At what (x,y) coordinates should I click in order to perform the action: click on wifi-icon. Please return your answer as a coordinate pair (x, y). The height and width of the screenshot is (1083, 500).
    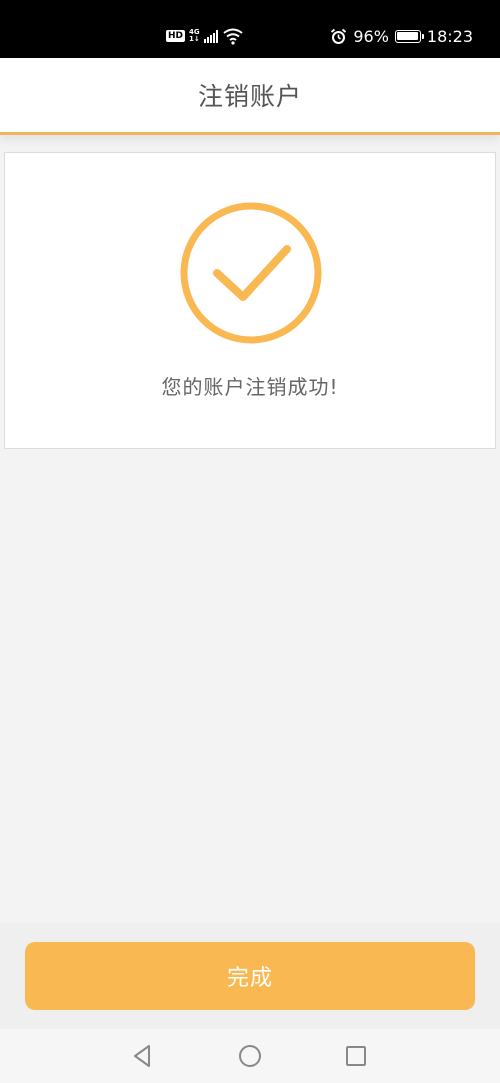
    Looking at the image, I should click on (233, 36).